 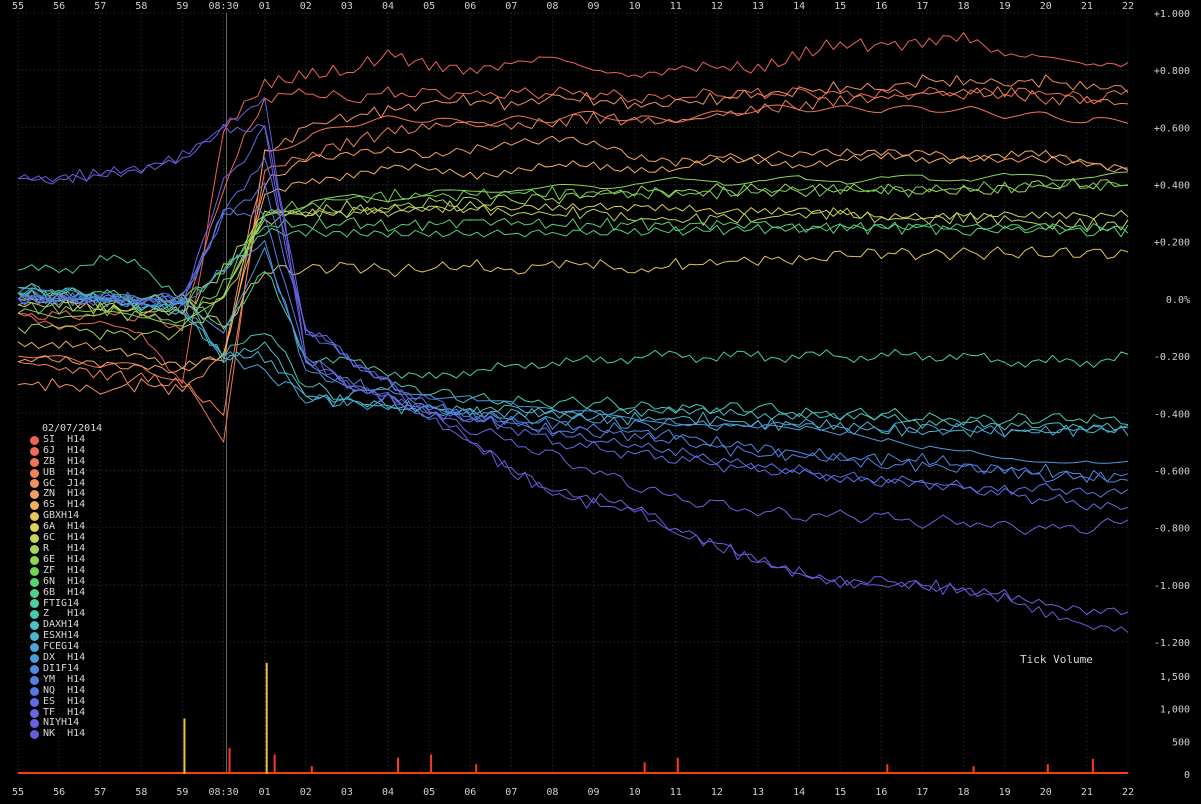 I want to click on y-tick-label: +1.000, so click(x=1172, y=14).